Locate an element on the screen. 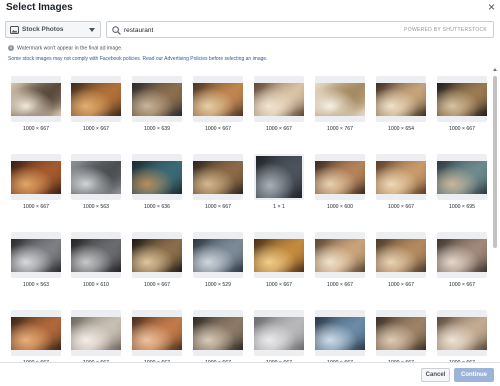 The width and height of the screenshot is (500, 386). source-dropdown-label: Stock Photos is located at coordinates (43, 29).